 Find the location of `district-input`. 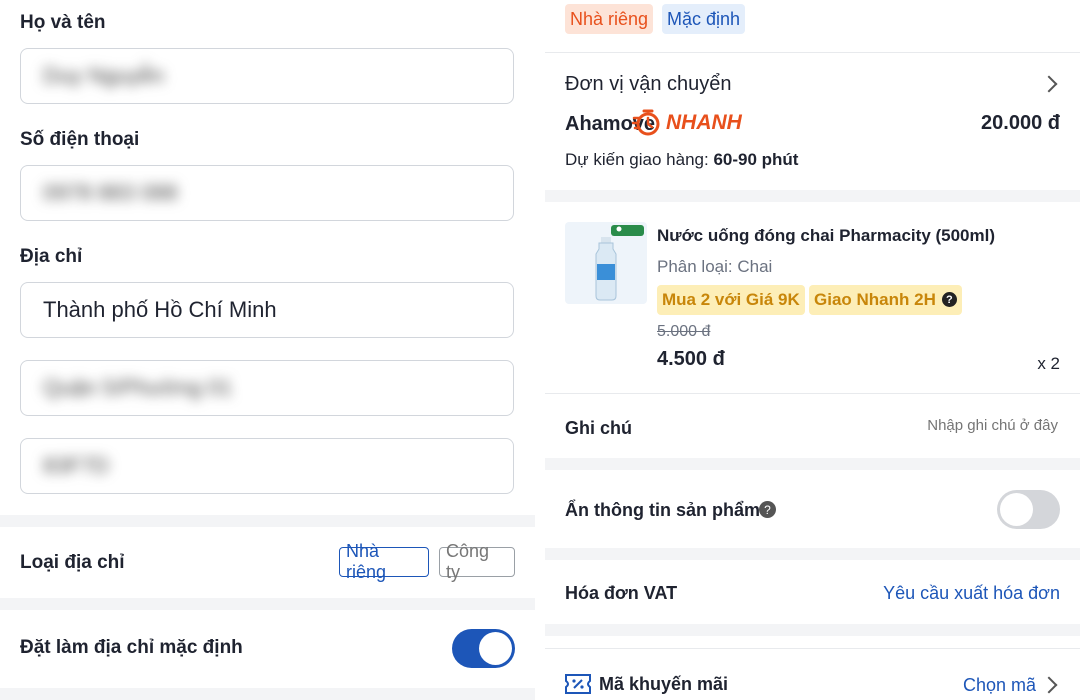

district-input is located at coordinates (277, 388).